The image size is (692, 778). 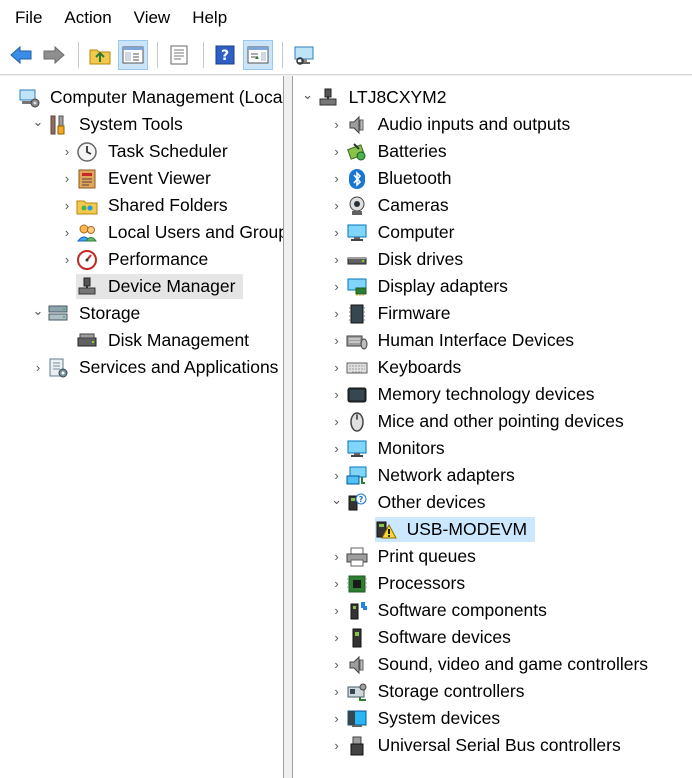 I want to click on tree-node-storage: ⌄ Storage, so click(x=141, y=313).